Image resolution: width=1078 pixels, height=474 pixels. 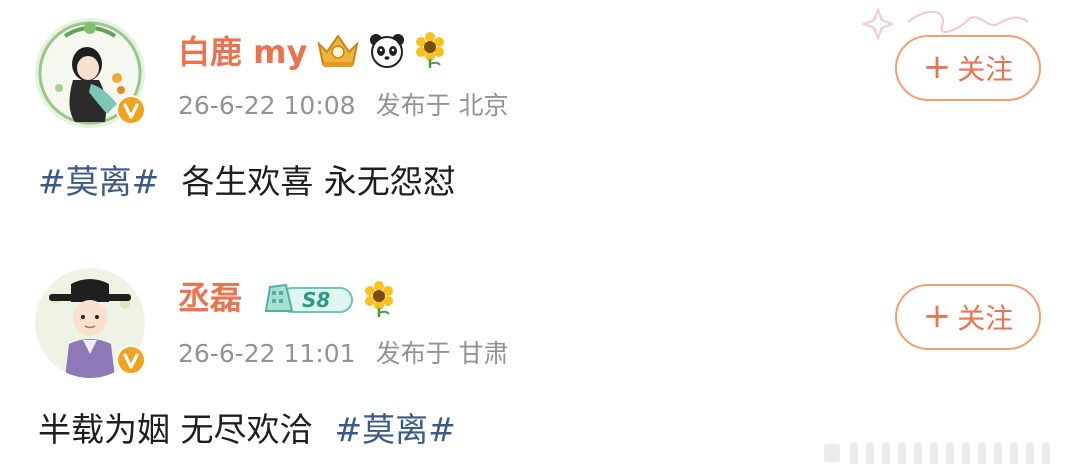 What do you see at coordinates (316, 300) in the screenshot?
I see `level-badge-label: S8` at bounding box center [316, 300].